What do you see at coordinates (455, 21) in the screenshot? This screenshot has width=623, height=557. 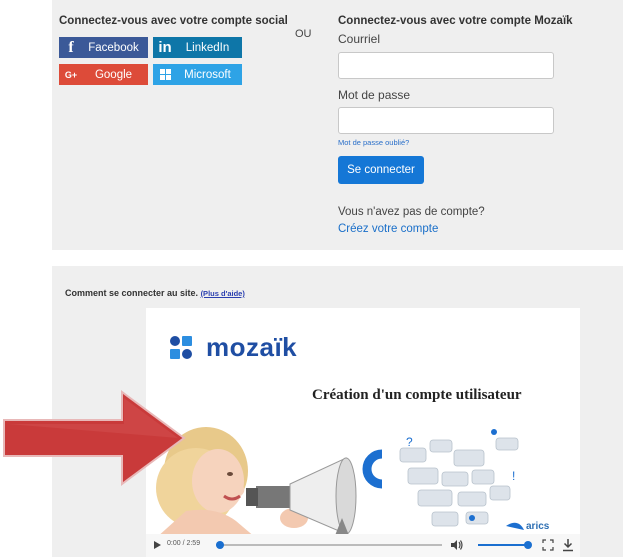 I see `mozaik-login-heading: Connectez-vous avec votre compte Mozaïk` at bounding box center [455, 21].